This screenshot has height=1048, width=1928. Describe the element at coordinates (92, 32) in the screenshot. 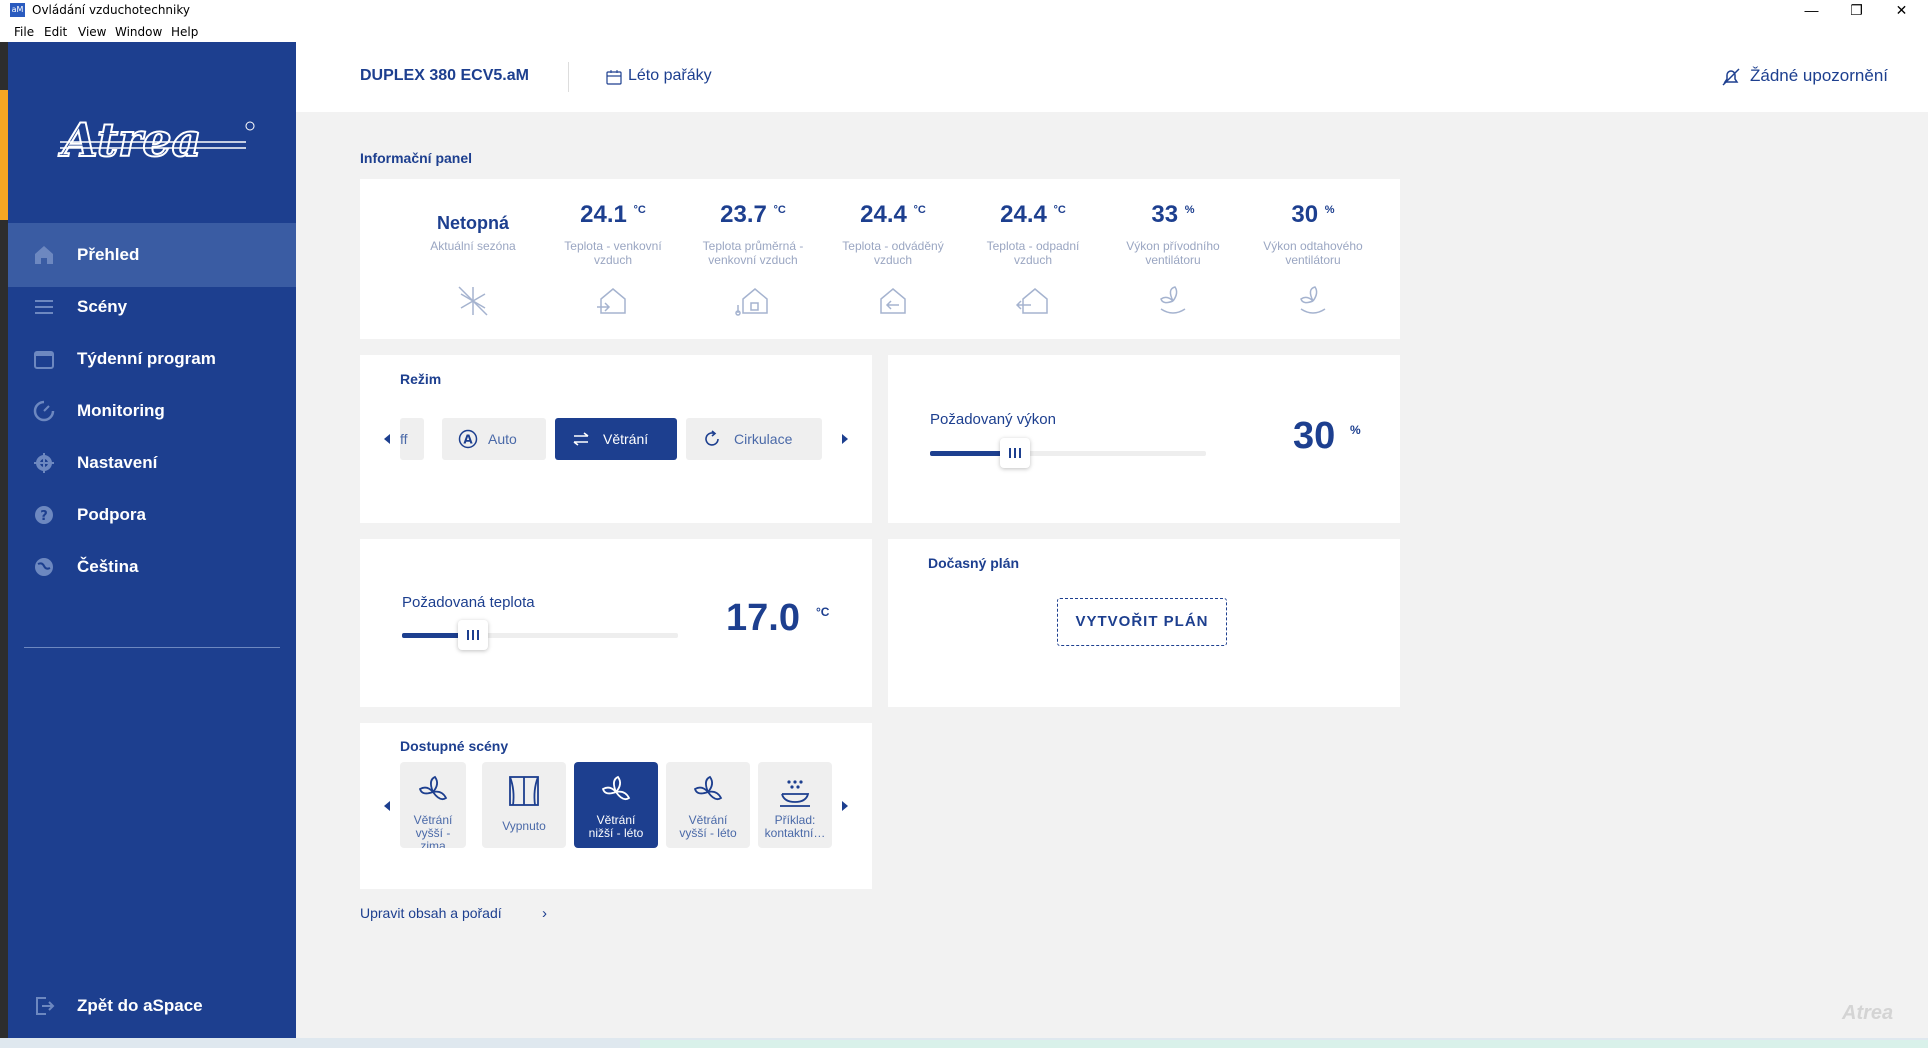

I see `menu-view: View` at that location.